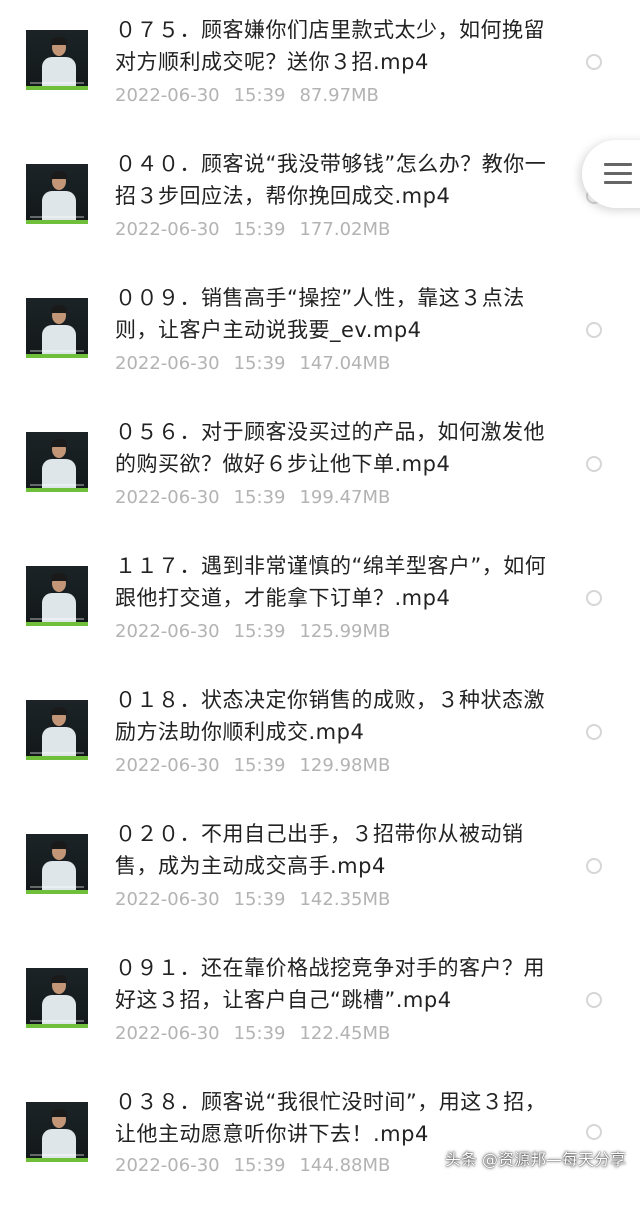 This screenshot has height=1206, width=640. Describe the element at coordinates (330, 716) in the screenshot. I see `file-title: ０１８．状态决定你销售的成败，３种状态激励方法助你顺利成交.mp4` at that location.